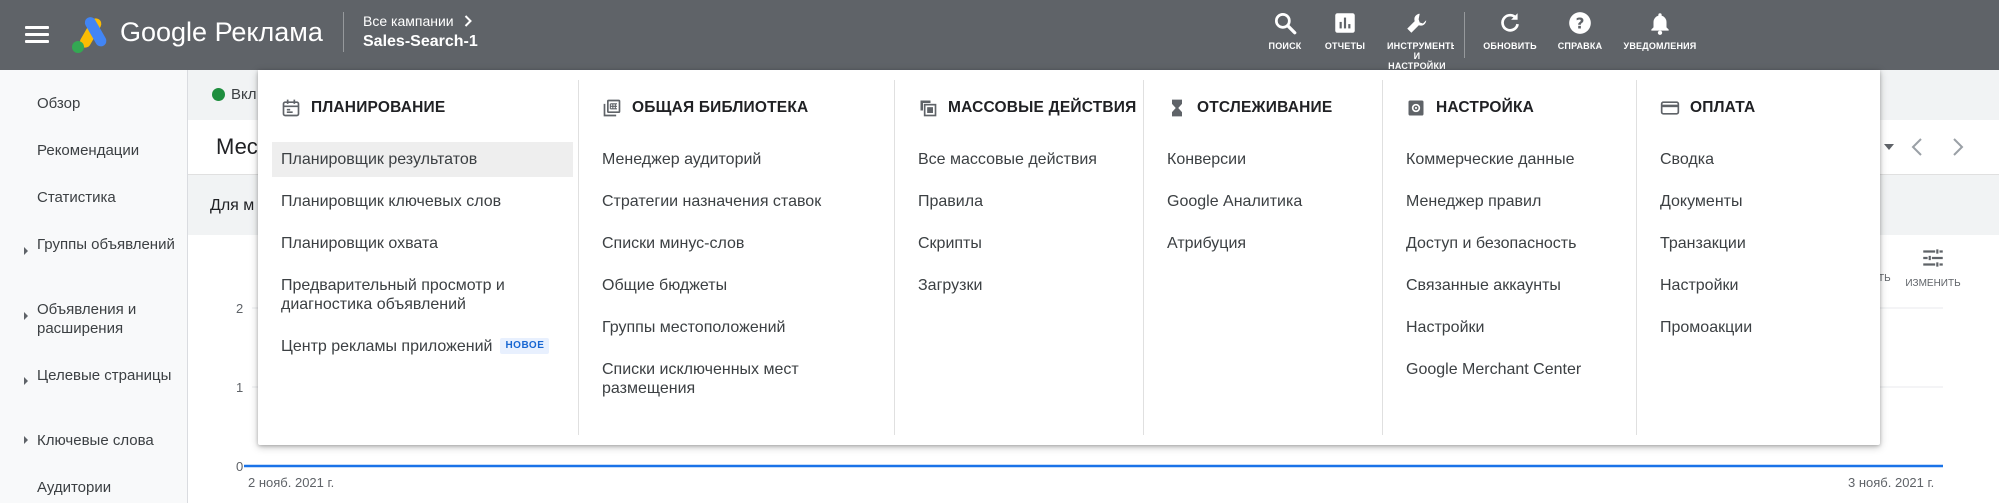 This screenshot has width=1999, height=503. I want to click on menu-item-reach-planner: Планировщик охвата, so click(422, 243).